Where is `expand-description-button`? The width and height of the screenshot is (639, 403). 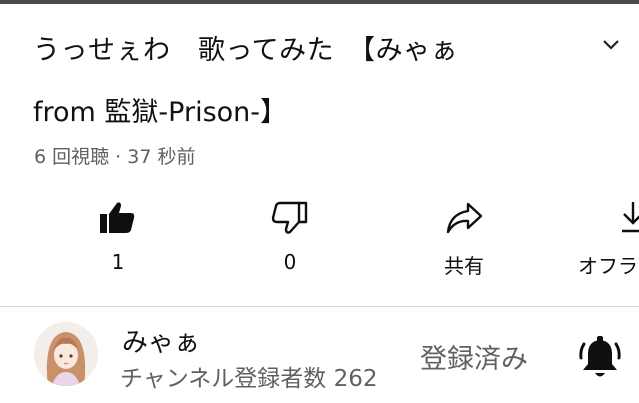
expand-description-button is located at coordinates (611, 45).